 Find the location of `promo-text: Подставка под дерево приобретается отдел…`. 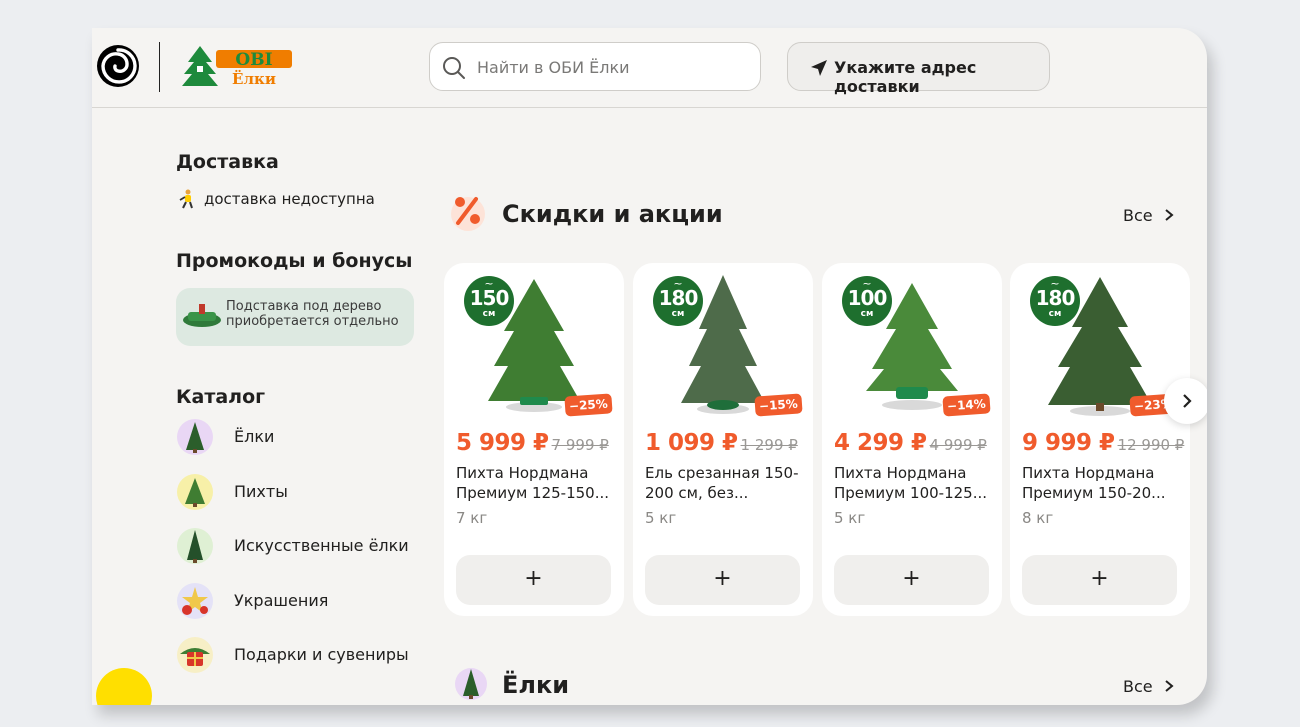

promo-text: Подставка под дерево приобретается отдел… is located at coordinates (312, 314).